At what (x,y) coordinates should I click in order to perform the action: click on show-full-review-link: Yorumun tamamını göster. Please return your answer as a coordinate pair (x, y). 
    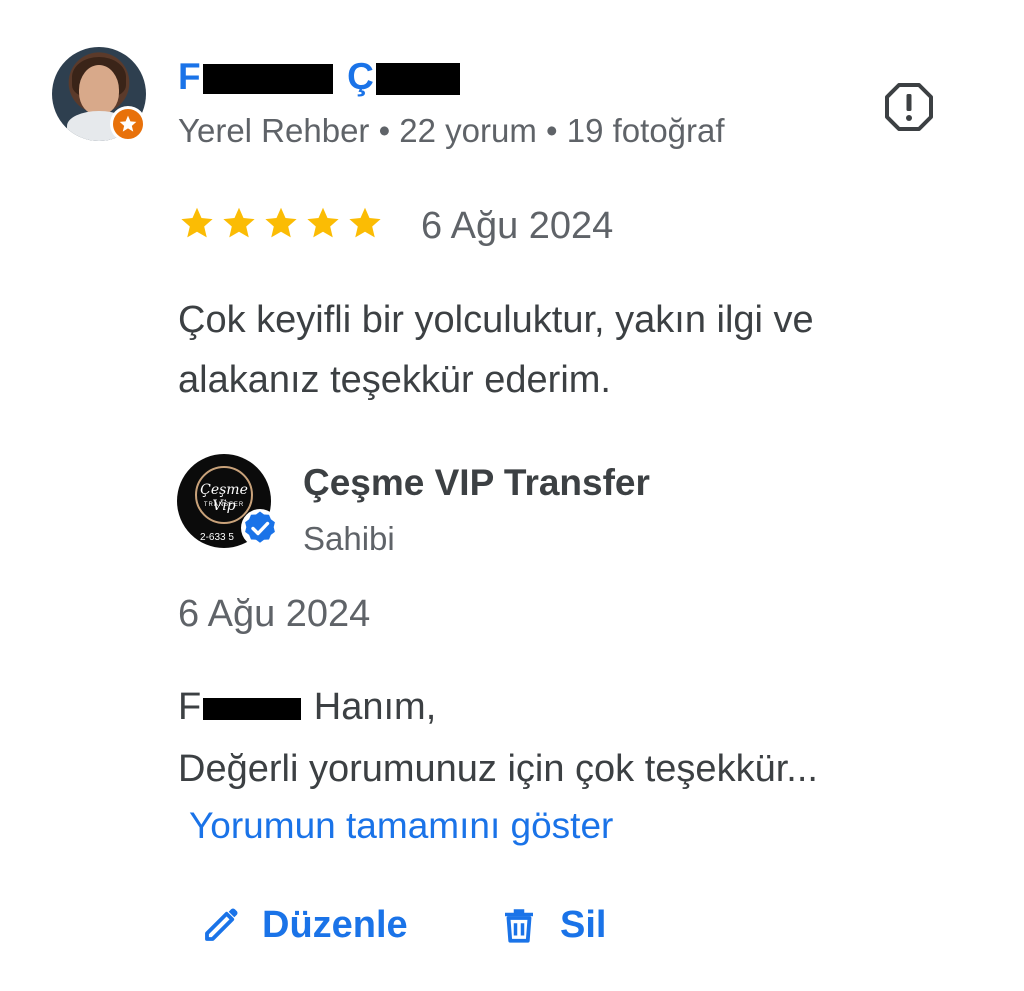
    Looking at the image, I should click on (401, 826).